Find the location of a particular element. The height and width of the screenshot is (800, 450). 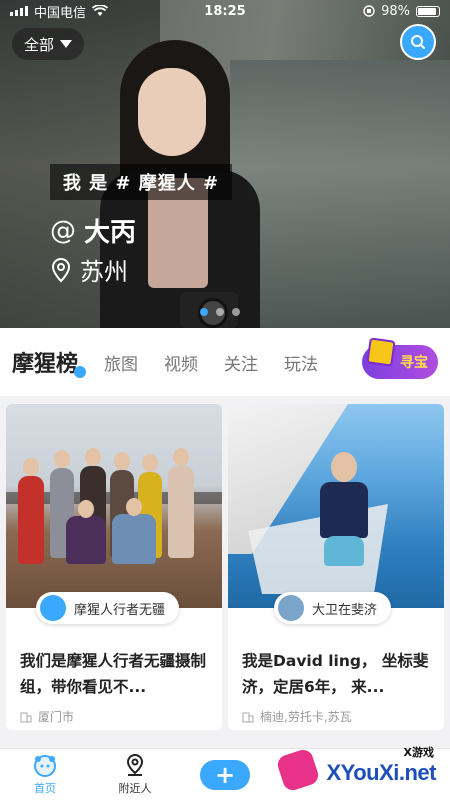

tab-moxingbang: 摩猩榜 is located at coordinates (49, 362).